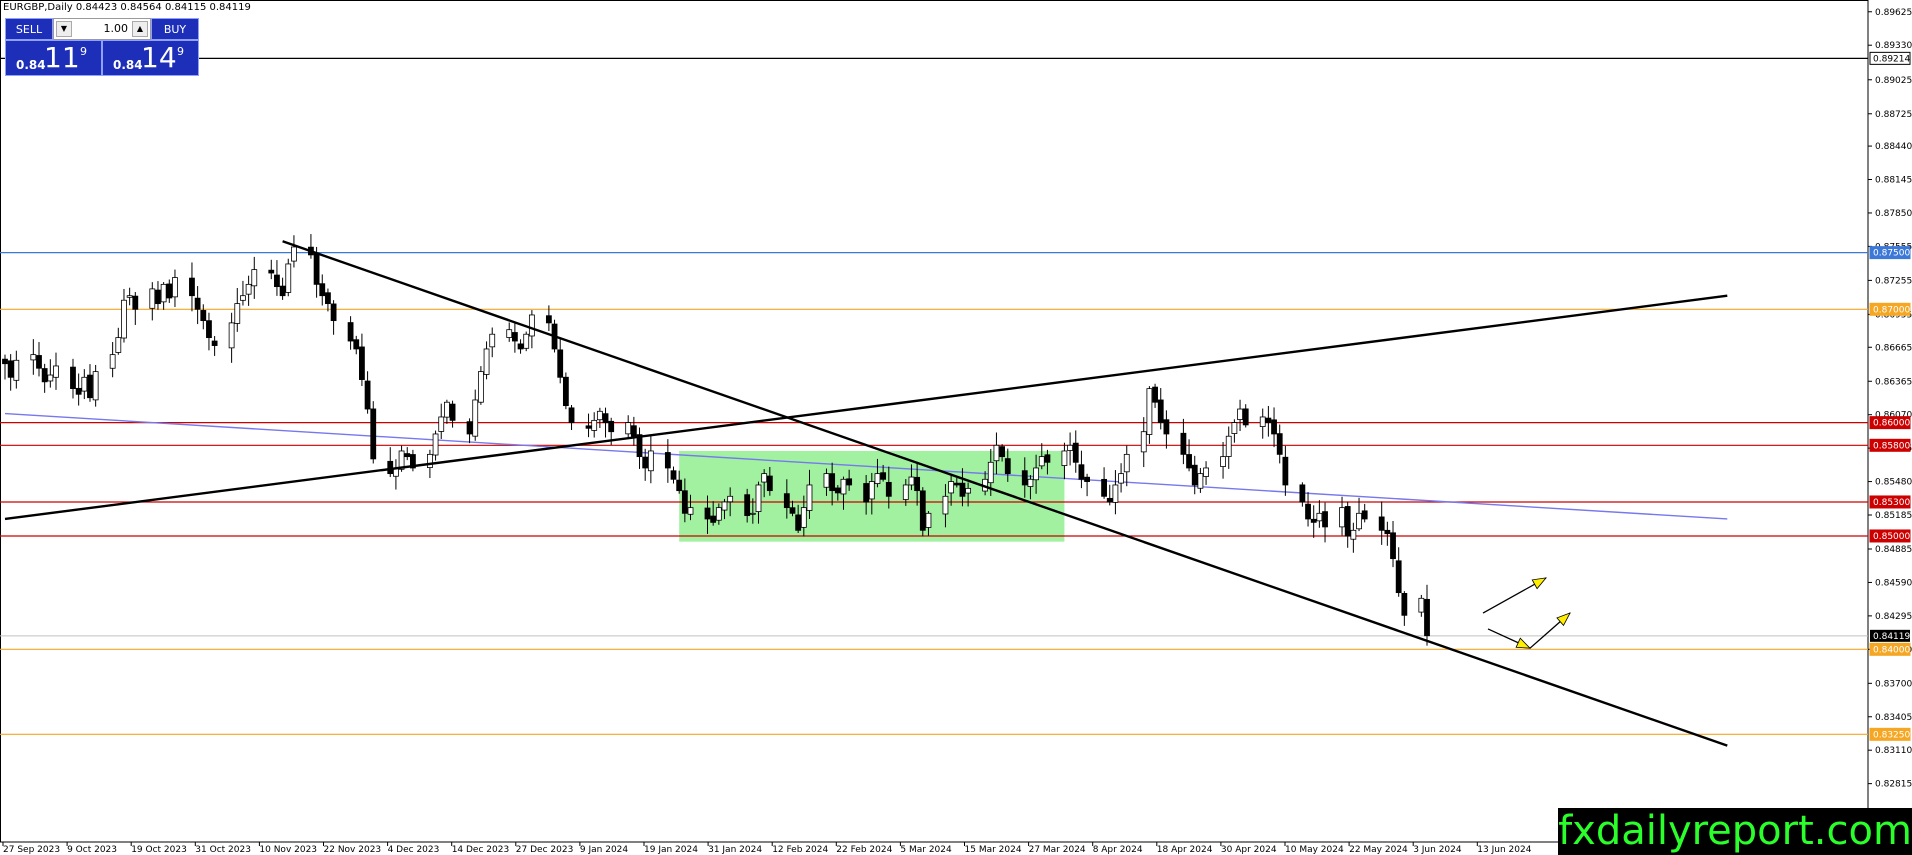 This screenshot has height=855, width=1912. Describe the element at coordinates (800, 850) in the screenshot. I see `x-tick-label: 12 Feb 2024` at that location.